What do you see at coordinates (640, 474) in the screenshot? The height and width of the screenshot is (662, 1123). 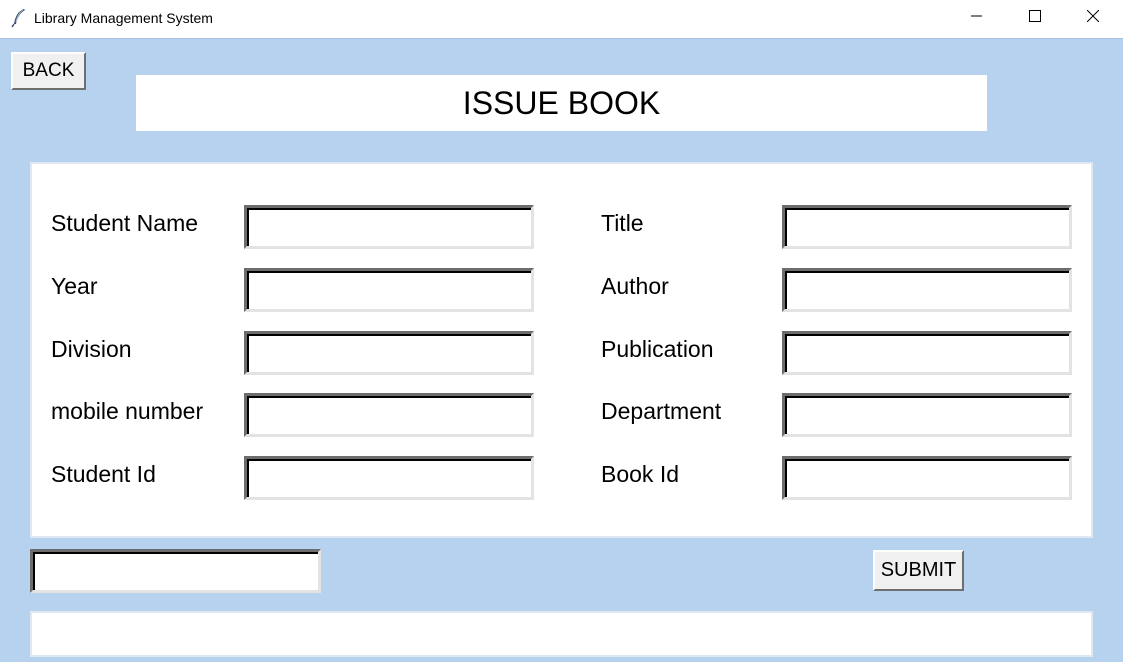 I see `book-id-label: Book Id` at bounding box center [640, 474].